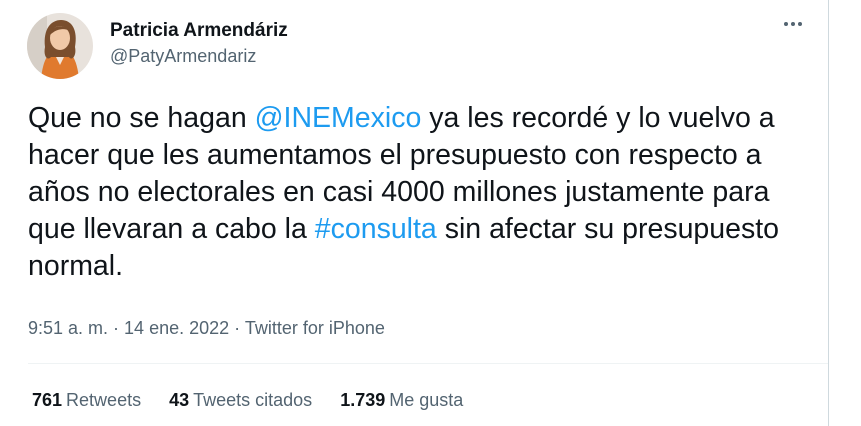 This screenshot has height=426, width=861. What do you see at coordinates (199, 30) in the screenshot?
I see `display-name: Patricia Armendáriz` at bounding box center [199, 30].